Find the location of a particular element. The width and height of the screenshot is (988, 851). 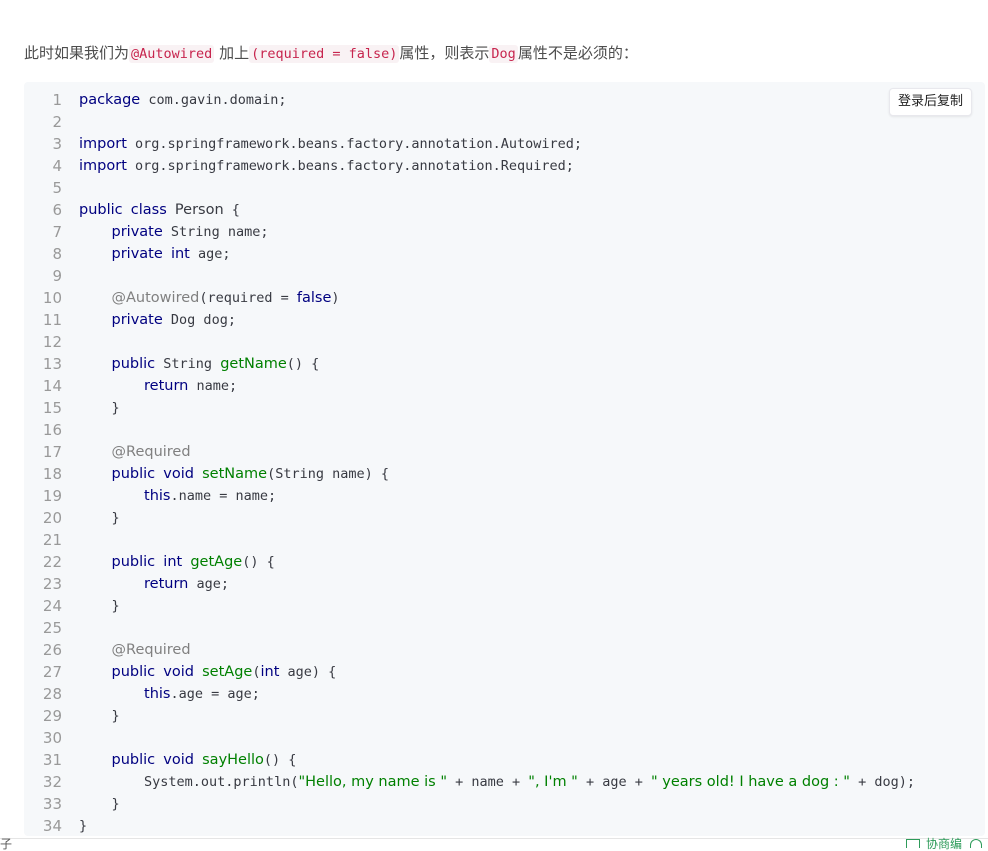

line-number: 30 is located at coordinates (52, 738).